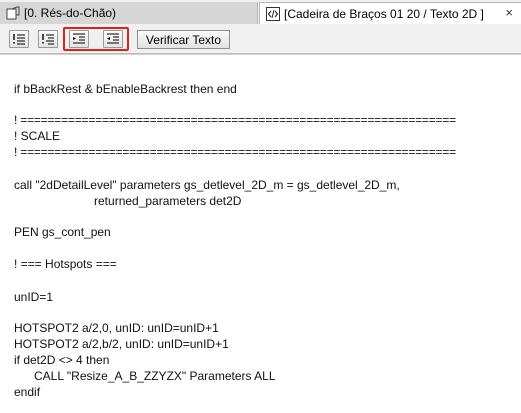 This screenshot has height=413, width=521. What do you see at coordinates (13, 13) in the screenshot?
I see `view-icon` at bounding box center [13, 13].